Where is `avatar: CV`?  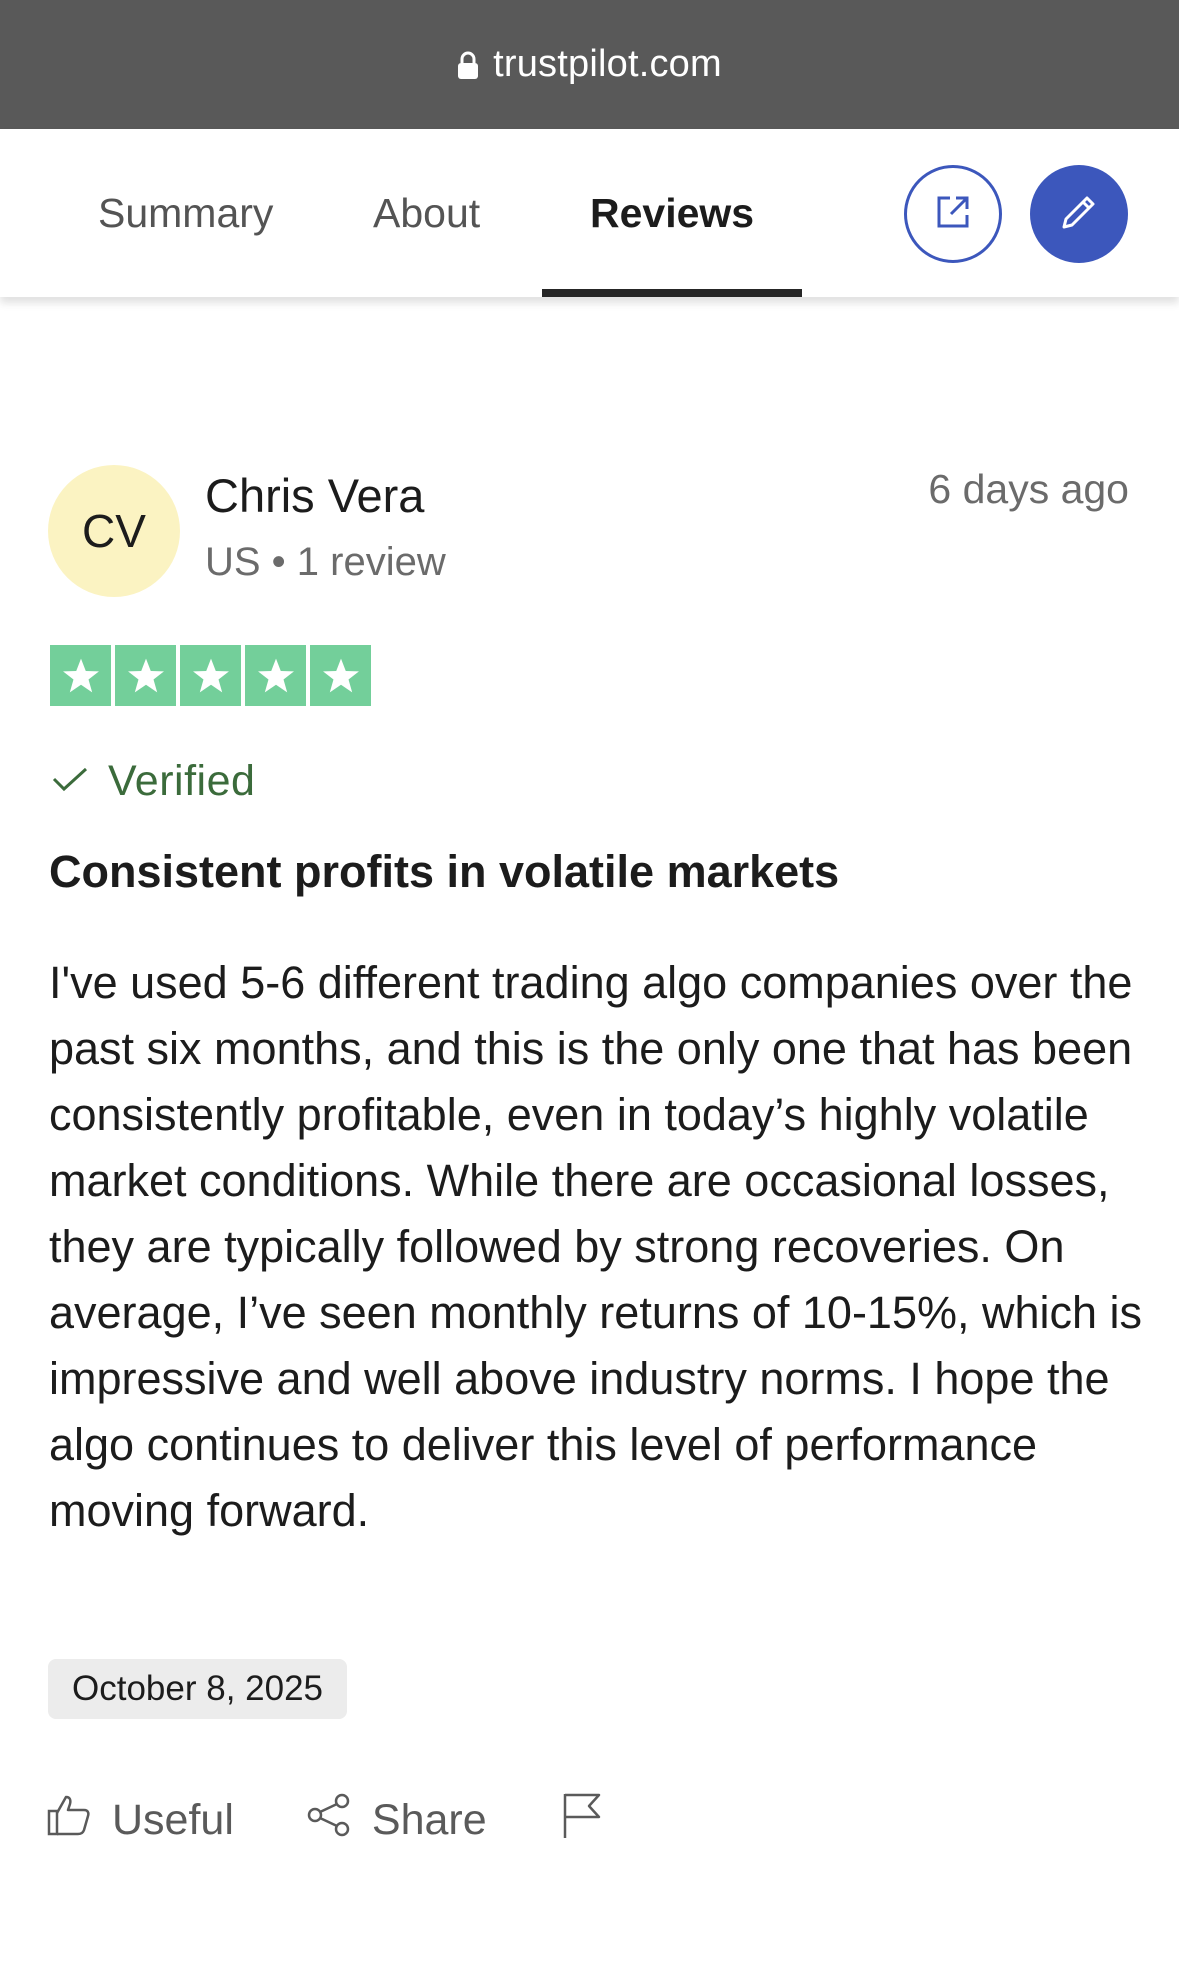
avatar: CV is located at coordinates (114, 531).